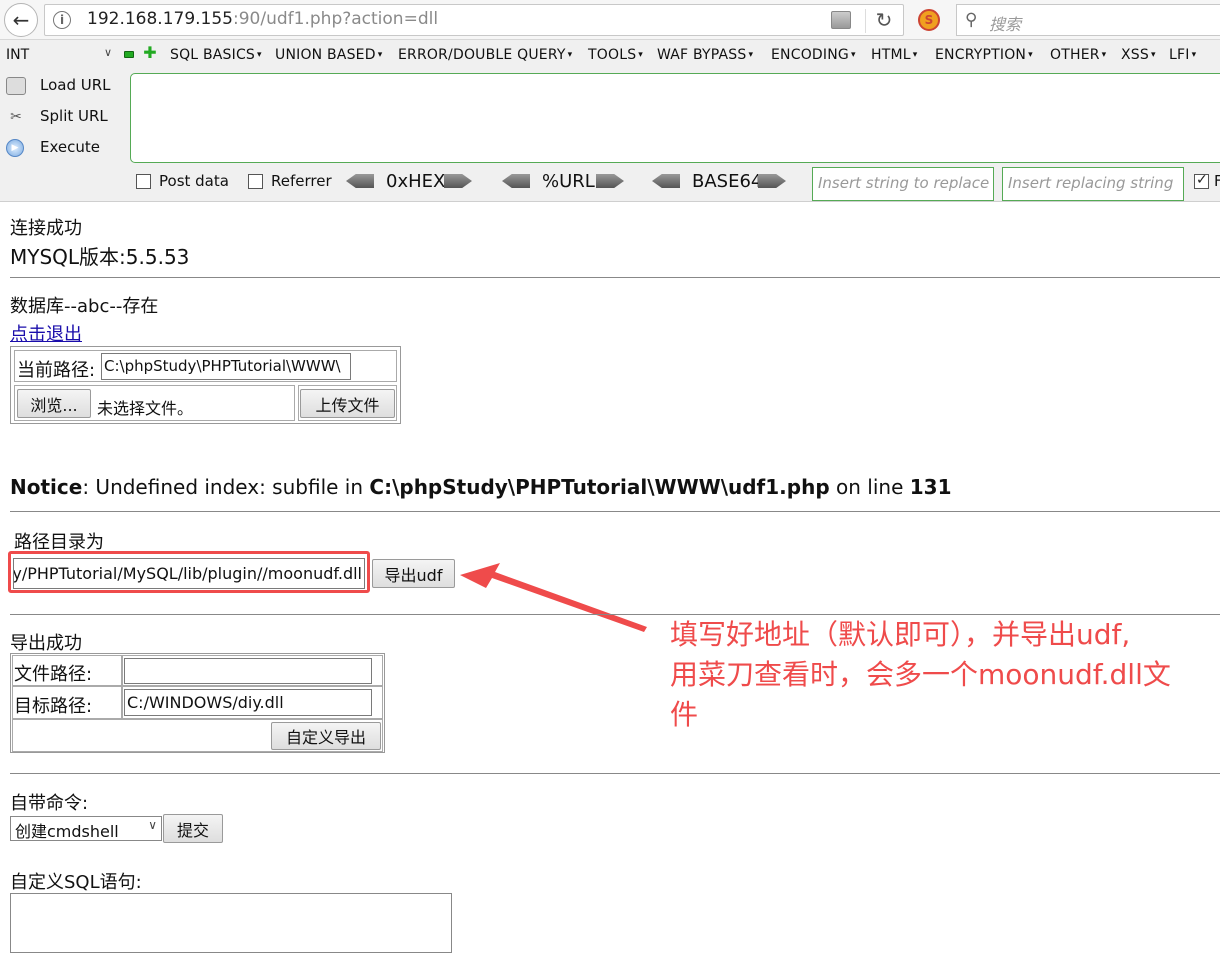  Describe the element at coordinates (262, 19) in the screenshot. I see `url-text: 192.168.179.155:90/udf1.php?action=dll` at that location.